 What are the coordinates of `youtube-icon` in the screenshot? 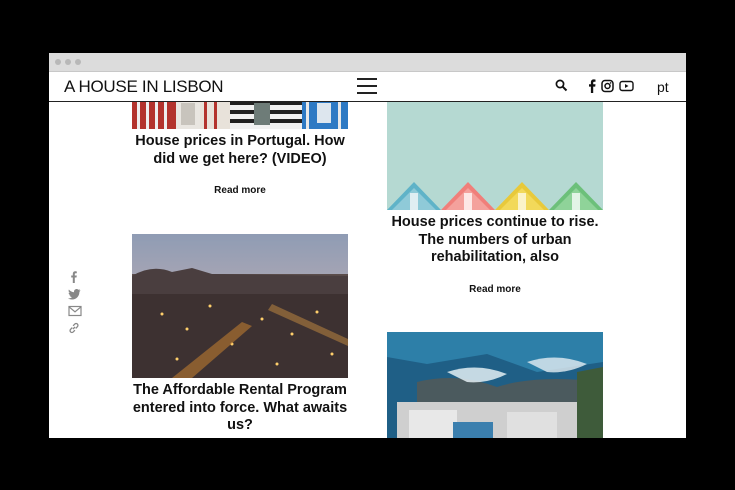 It's located at (626, 86).